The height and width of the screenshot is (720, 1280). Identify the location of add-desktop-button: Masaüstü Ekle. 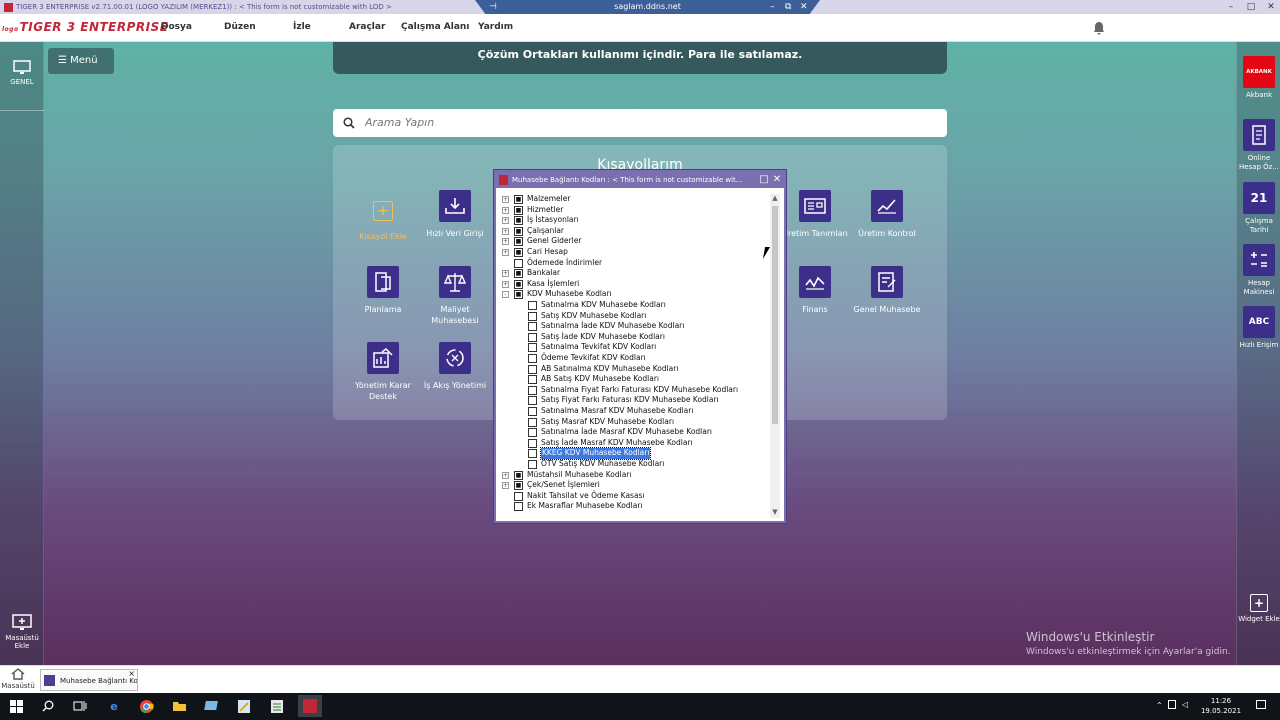
(22, 632).